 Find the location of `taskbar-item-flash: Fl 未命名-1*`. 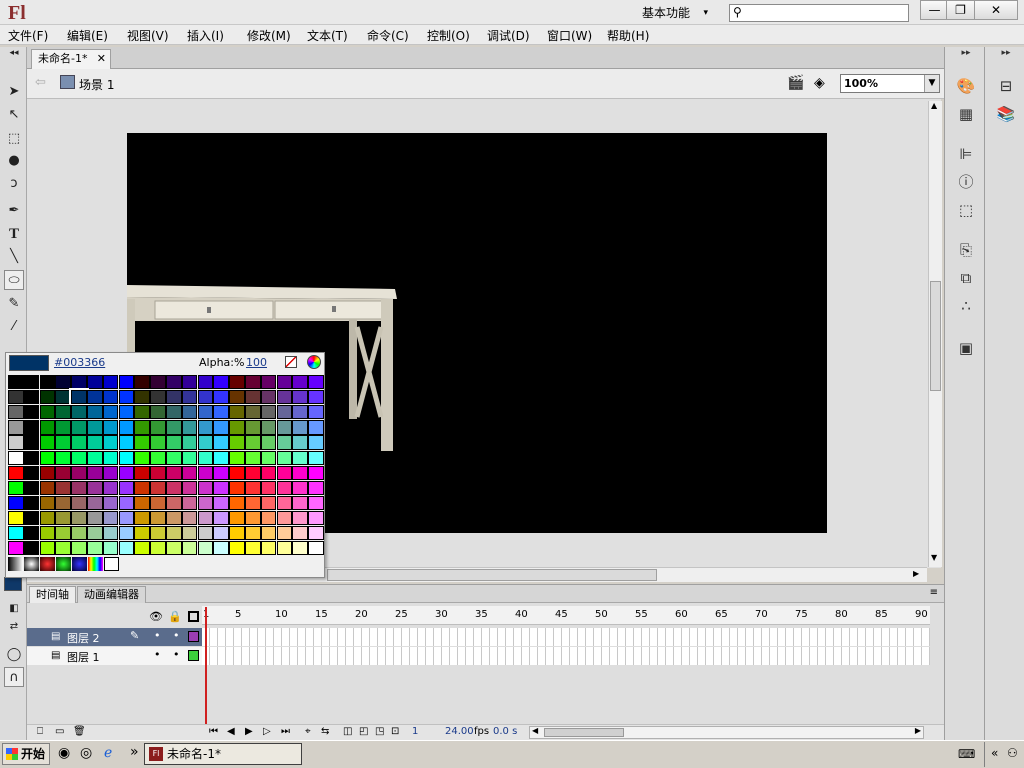

taskbar-item-flash: Fl 未命名-1* is located at coordinates (223, 754).